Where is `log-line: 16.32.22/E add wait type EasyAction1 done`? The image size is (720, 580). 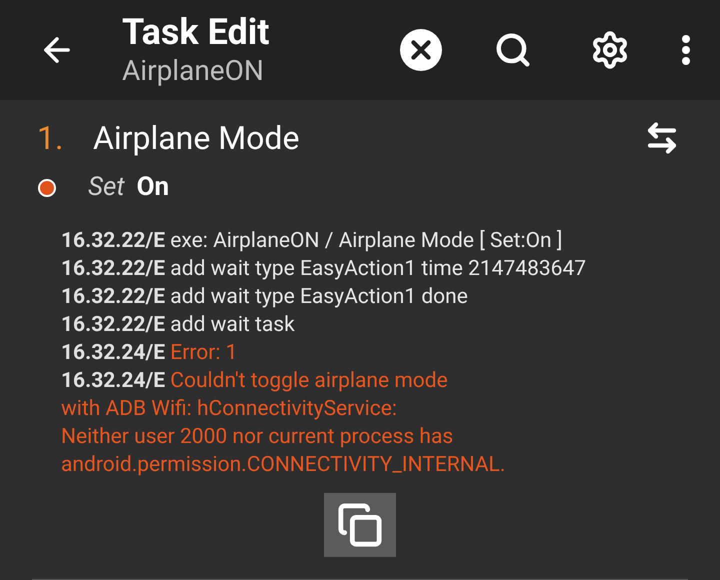 log-line: 16.32.22/E add wait type EasyAction1 done is located at coordinates (265, 297).